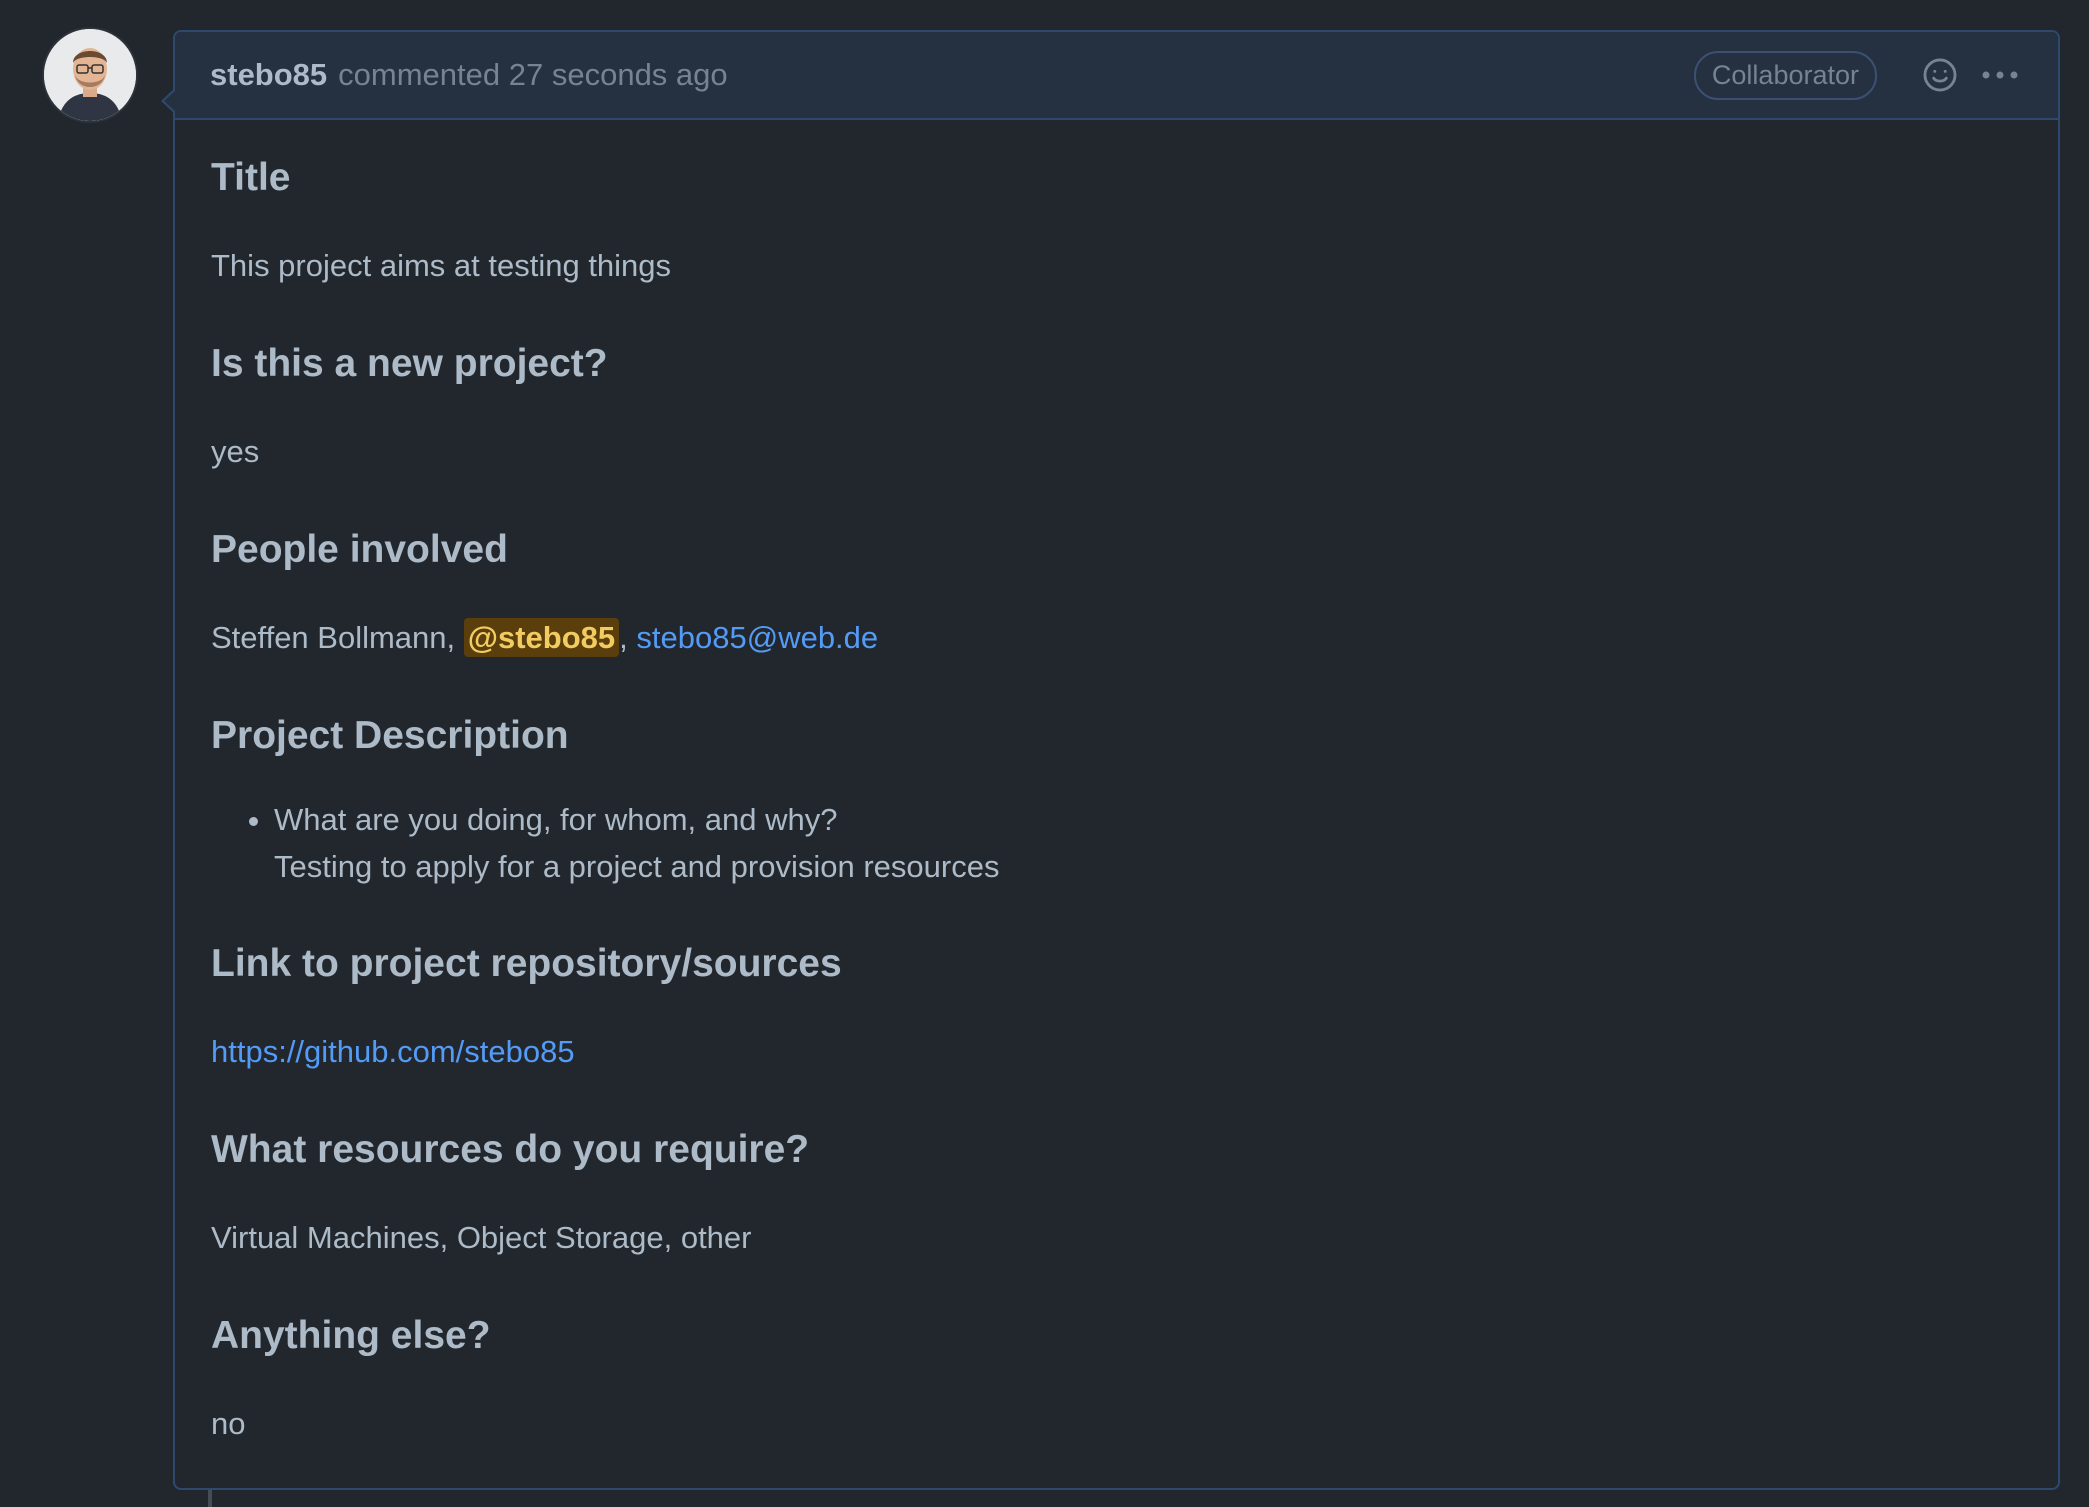 This screenshot has width=2089, height=1507. What do you see at coordinates (541, 637) in the screenshot?
I see `user-mention: @stebo85` at bounding box center [541, 637].